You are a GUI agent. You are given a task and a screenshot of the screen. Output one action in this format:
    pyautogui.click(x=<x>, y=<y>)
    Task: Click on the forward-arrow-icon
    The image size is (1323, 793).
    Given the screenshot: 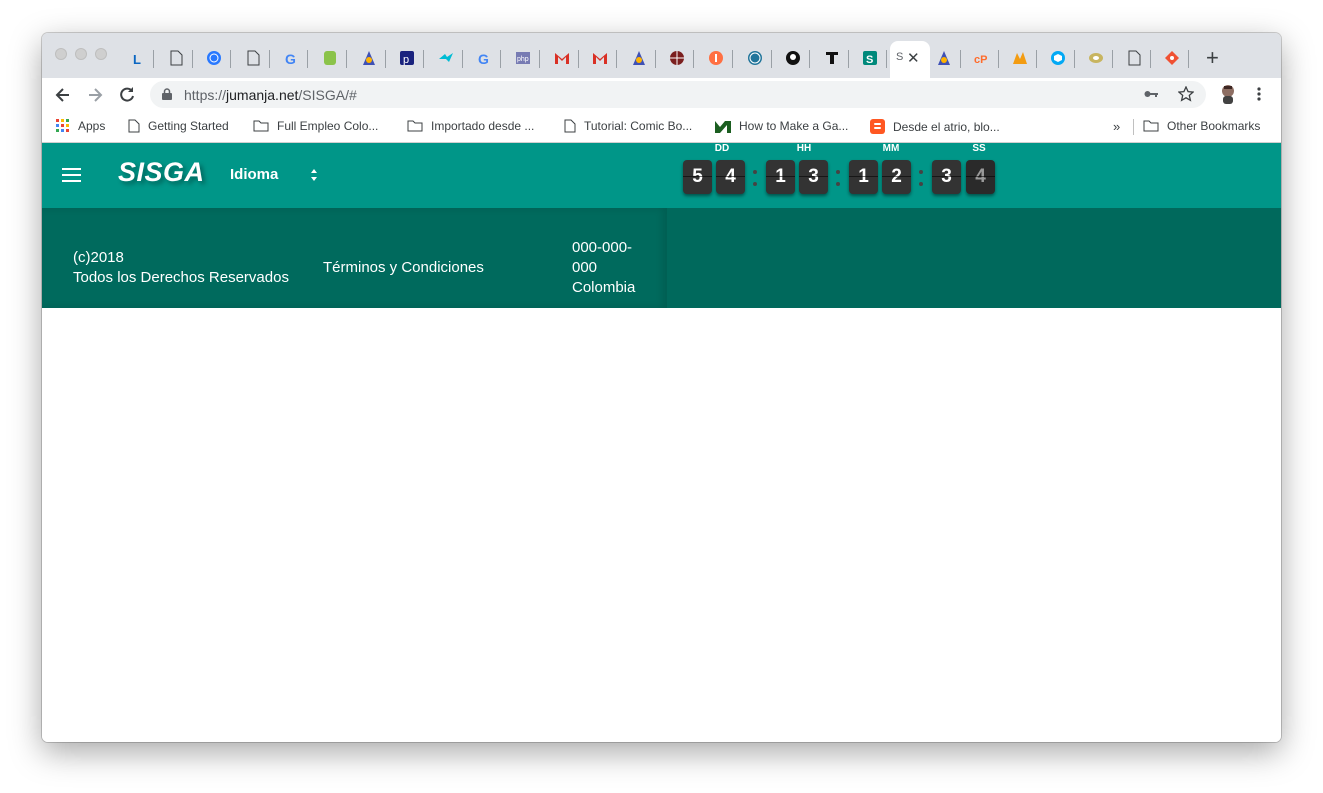 What is the action you would take?
    pyautogui.click(x=95, y=95)
    